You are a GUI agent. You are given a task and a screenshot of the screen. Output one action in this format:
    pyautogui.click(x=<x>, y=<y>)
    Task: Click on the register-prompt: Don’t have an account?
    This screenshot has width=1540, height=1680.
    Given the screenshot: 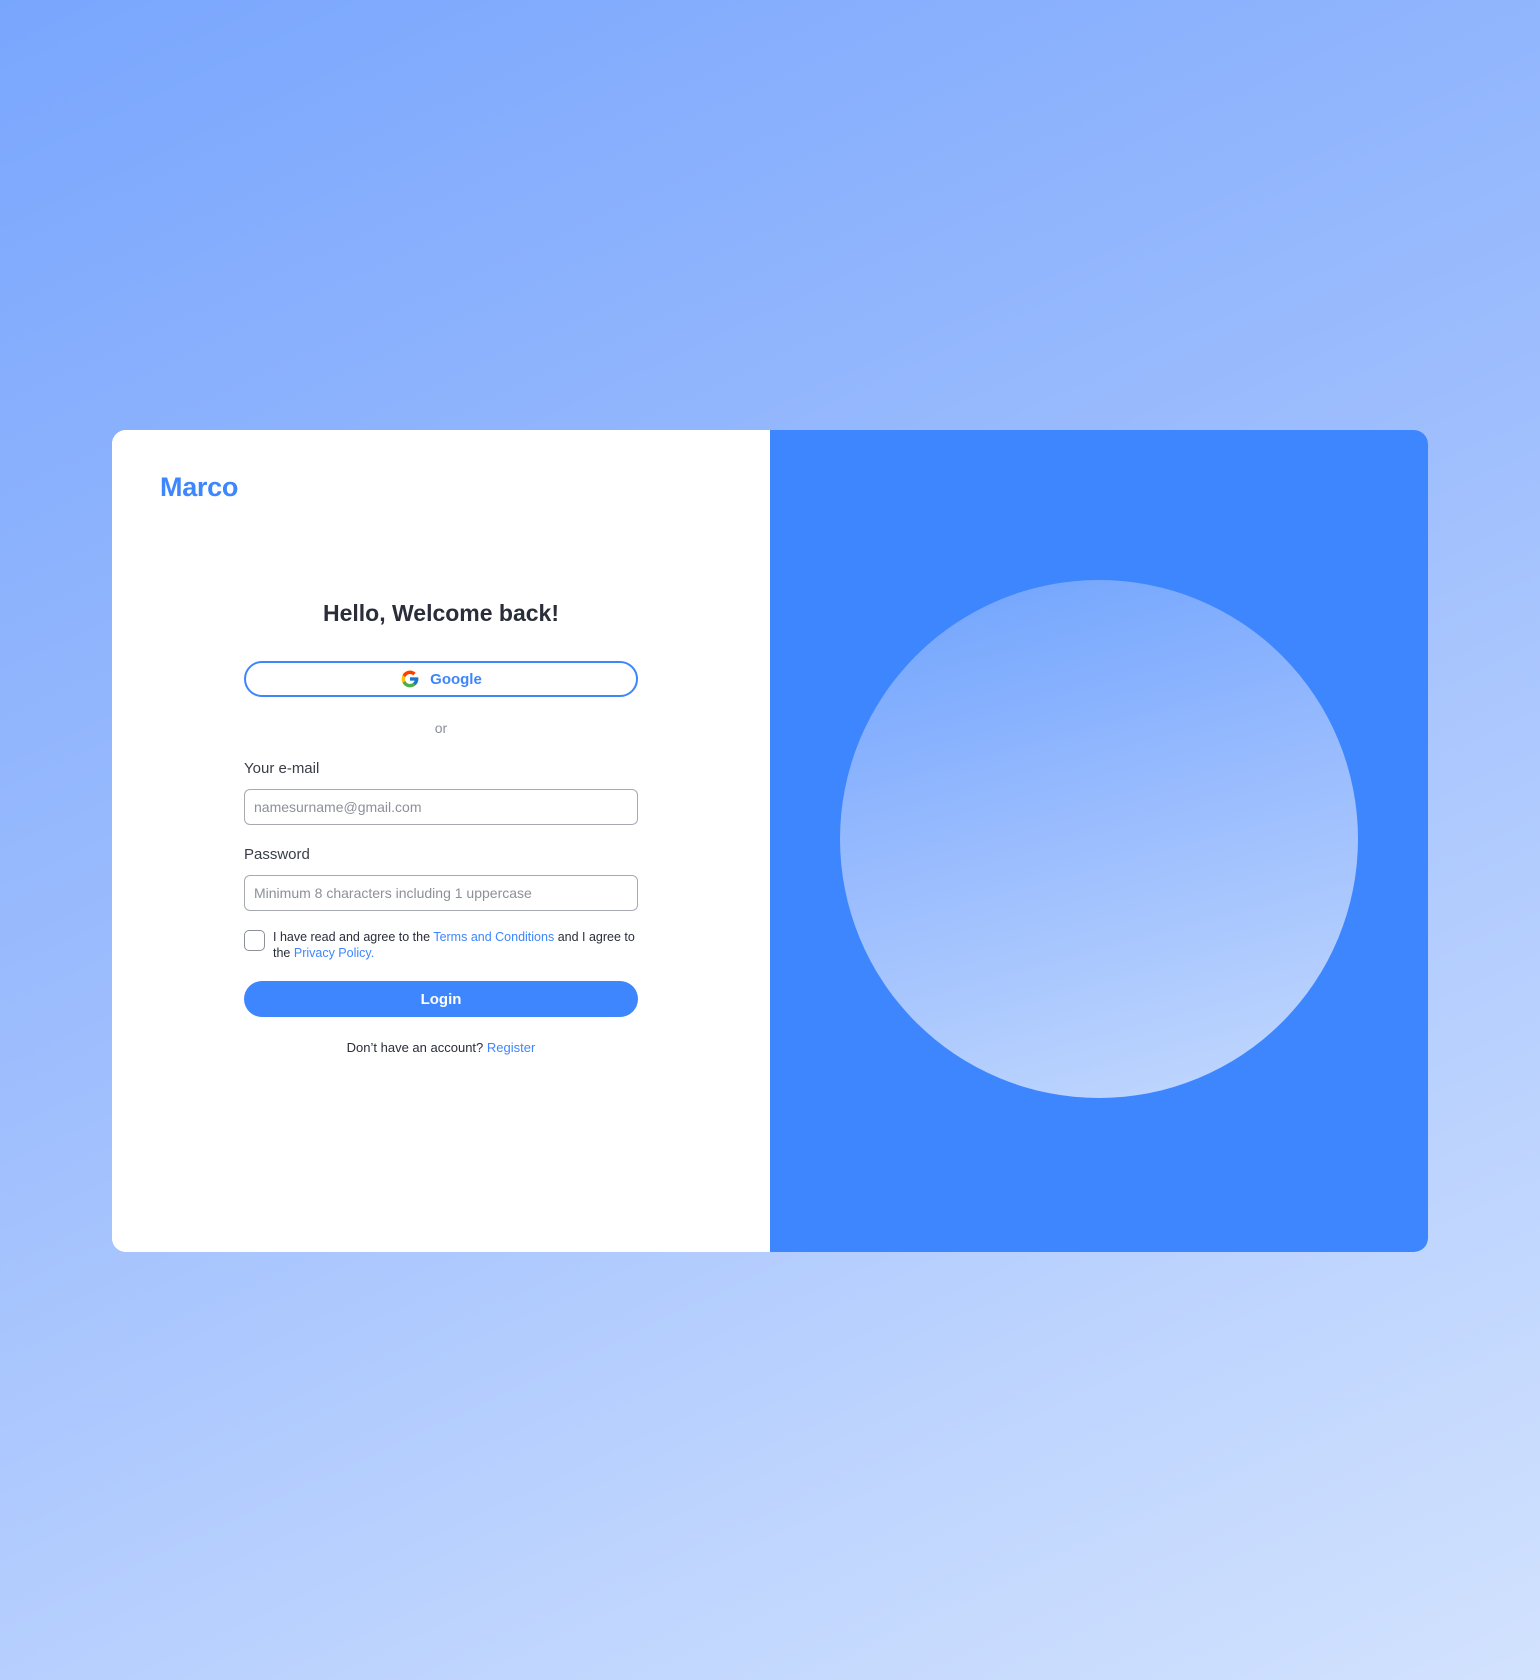 What is the action you would take?
    pyautogui.click(x=415, y=1047)
    